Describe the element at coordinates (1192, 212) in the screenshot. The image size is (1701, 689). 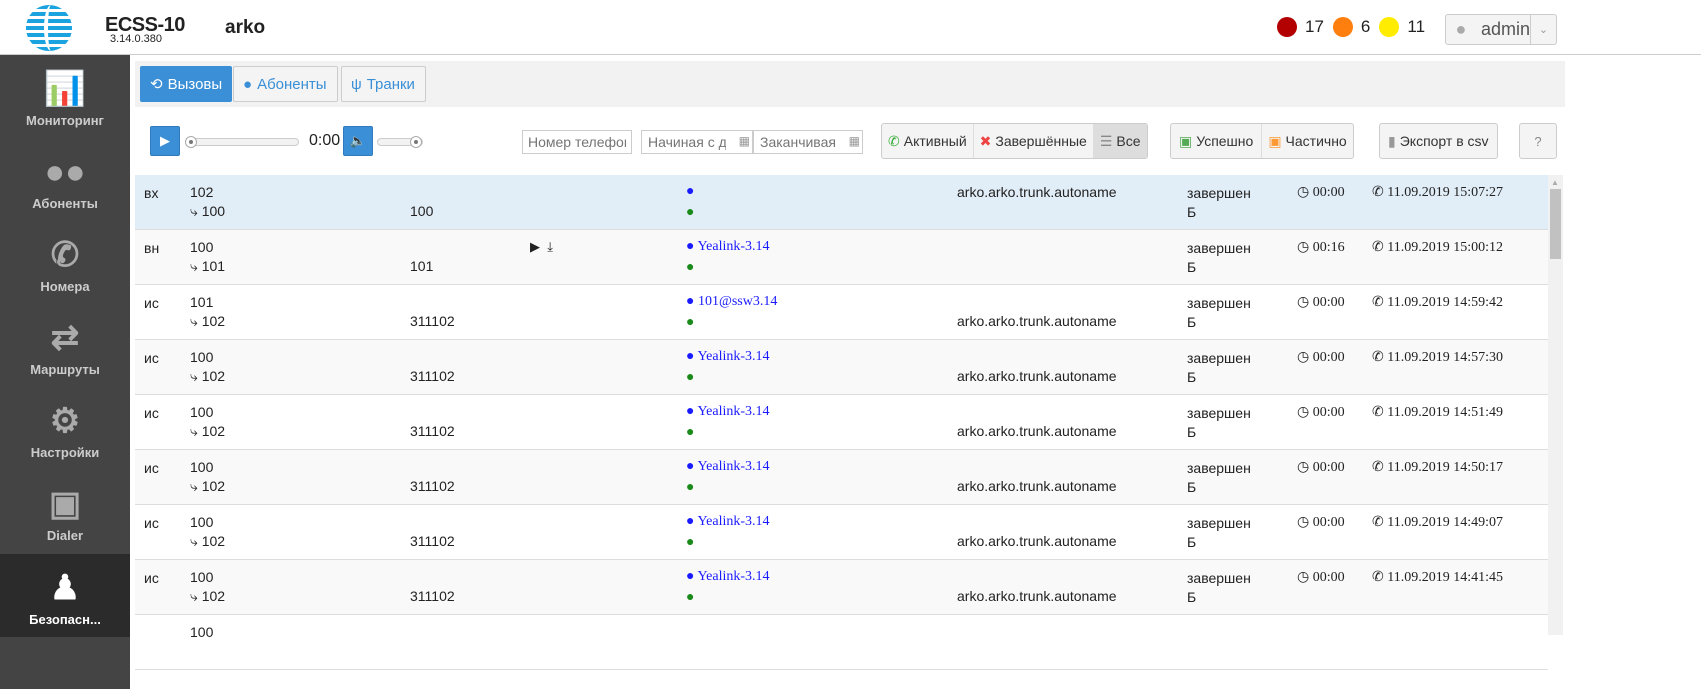
I see `call-state-code: Б` at that location.